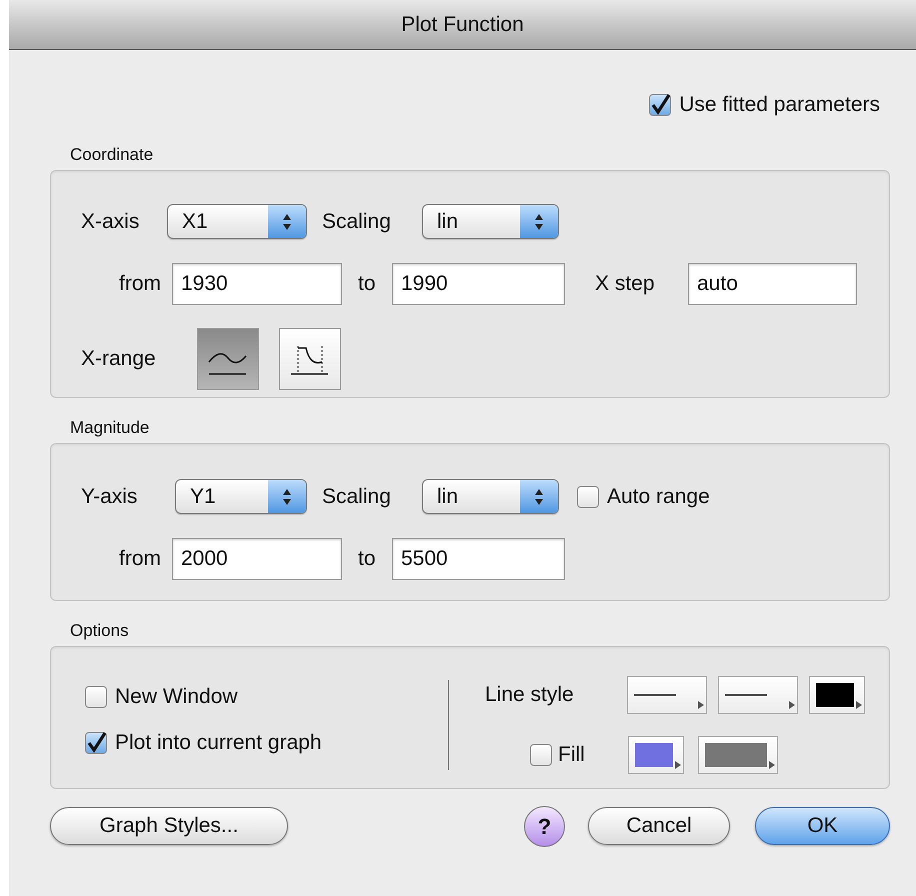 This screenshot has width=916, height=896. What do you see at coordinates (625, 284) in the screenshot?
I see `field-label: X step` at bounding box center [625, 284].